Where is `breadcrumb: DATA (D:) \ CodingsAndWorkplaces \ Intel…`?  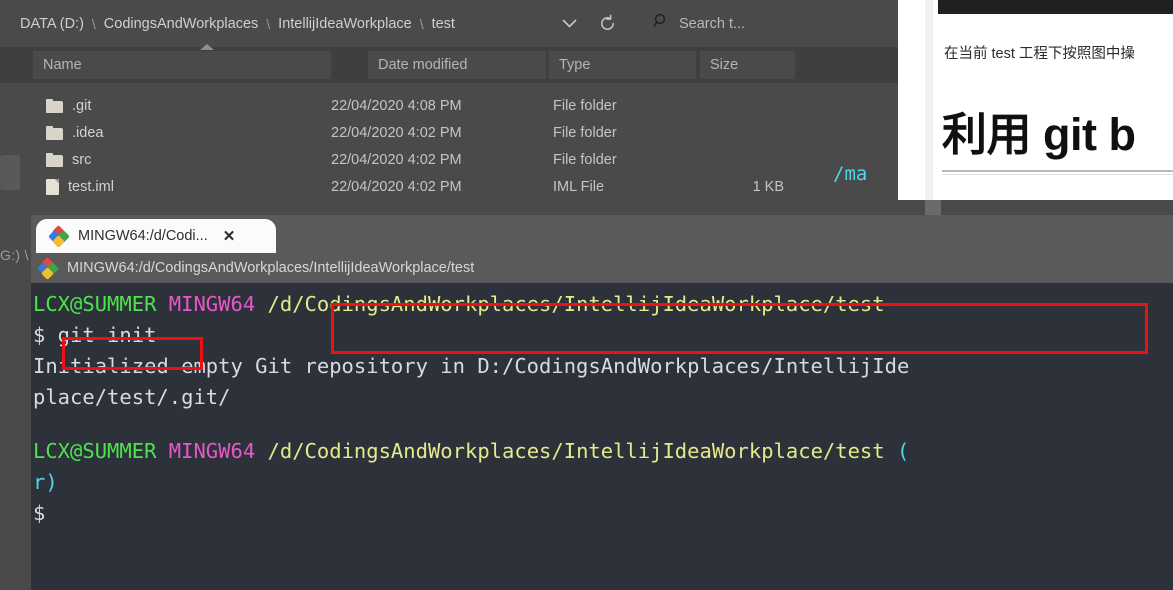 breadcrumb: DATA (D:) \ CodingsAndWorkplaces \ Intel… is located at coordinates (230, 24).